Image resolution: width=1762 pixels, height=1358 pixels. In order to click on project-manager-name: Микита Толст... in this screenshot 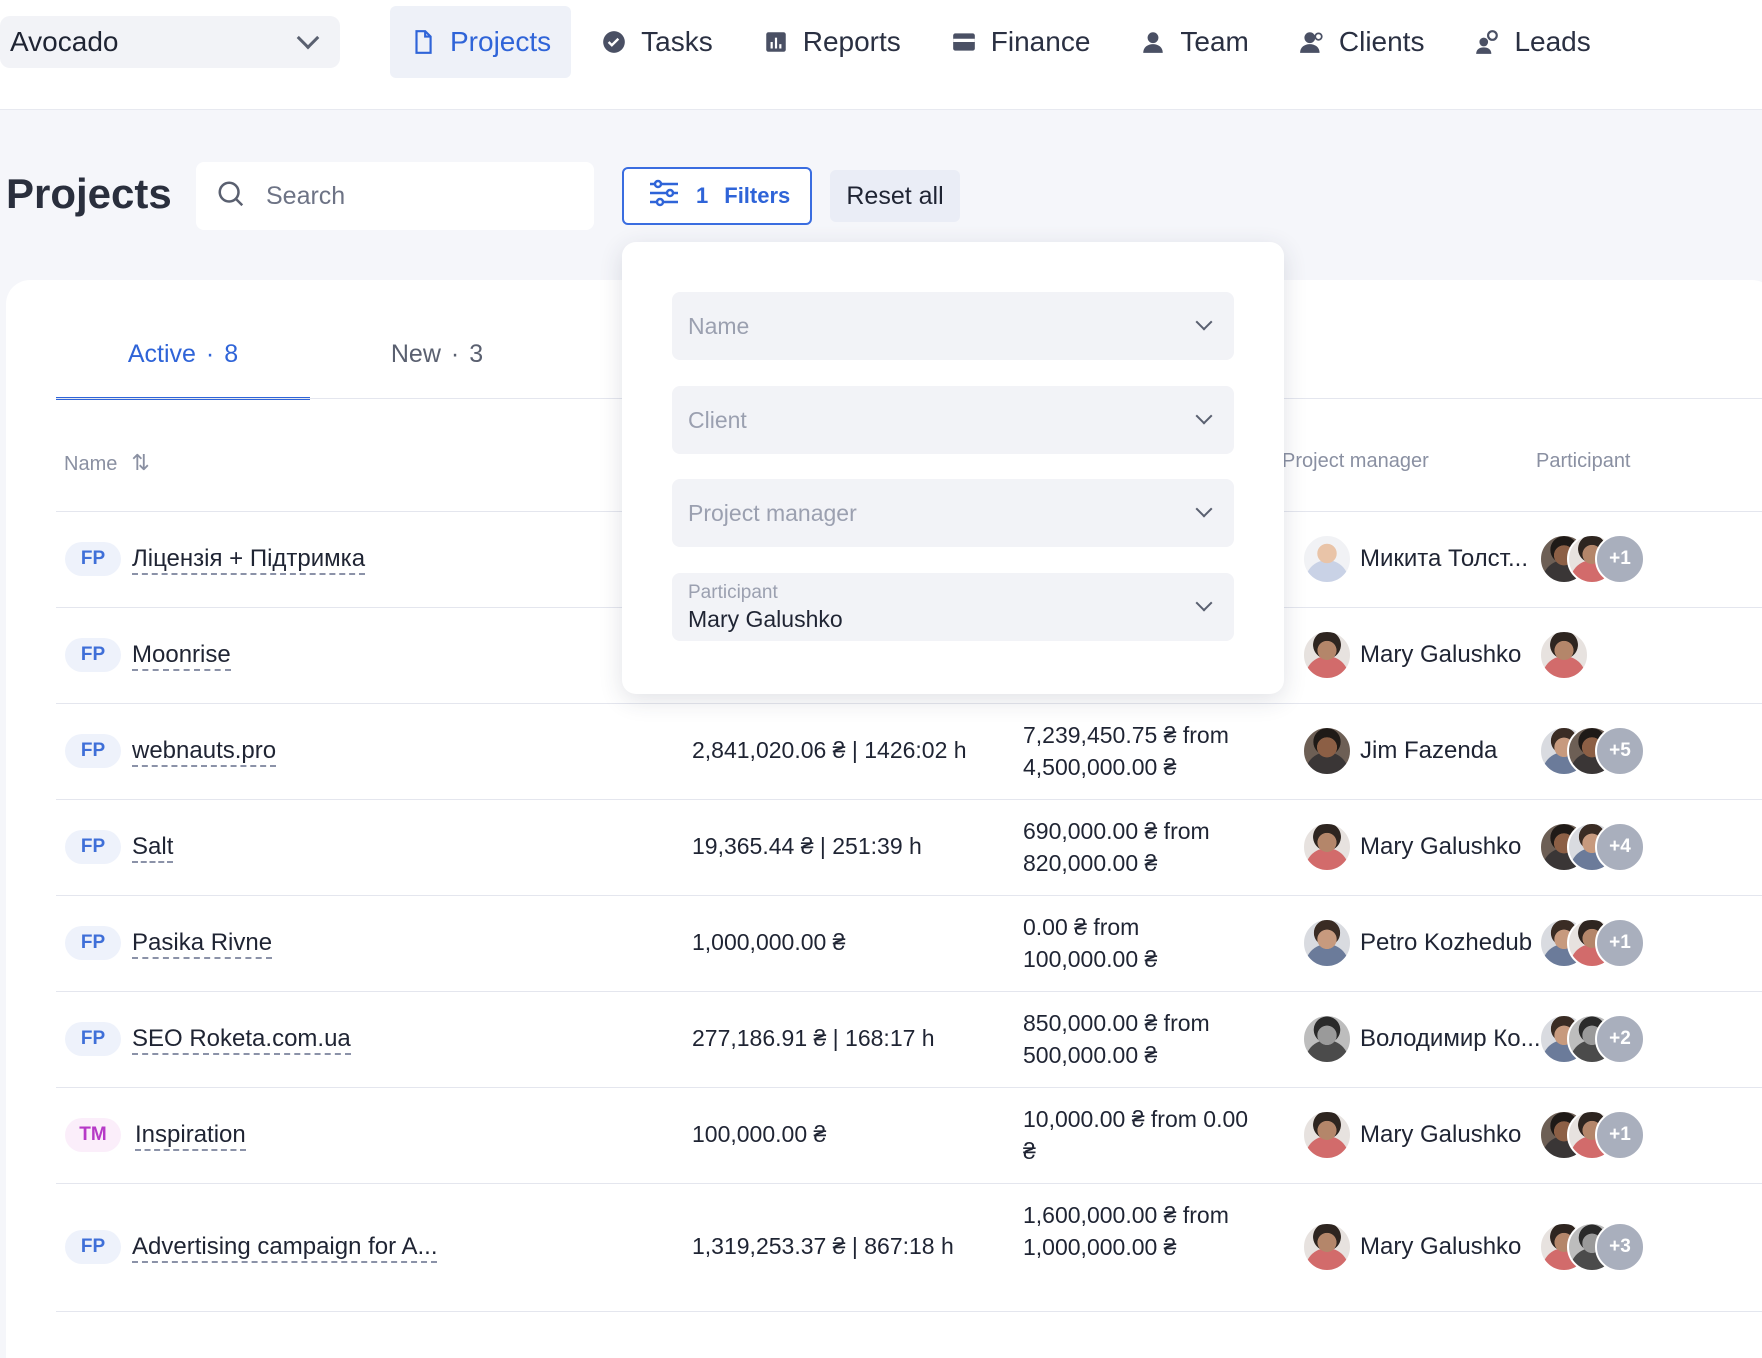, I will do `click(1444, 558)`.